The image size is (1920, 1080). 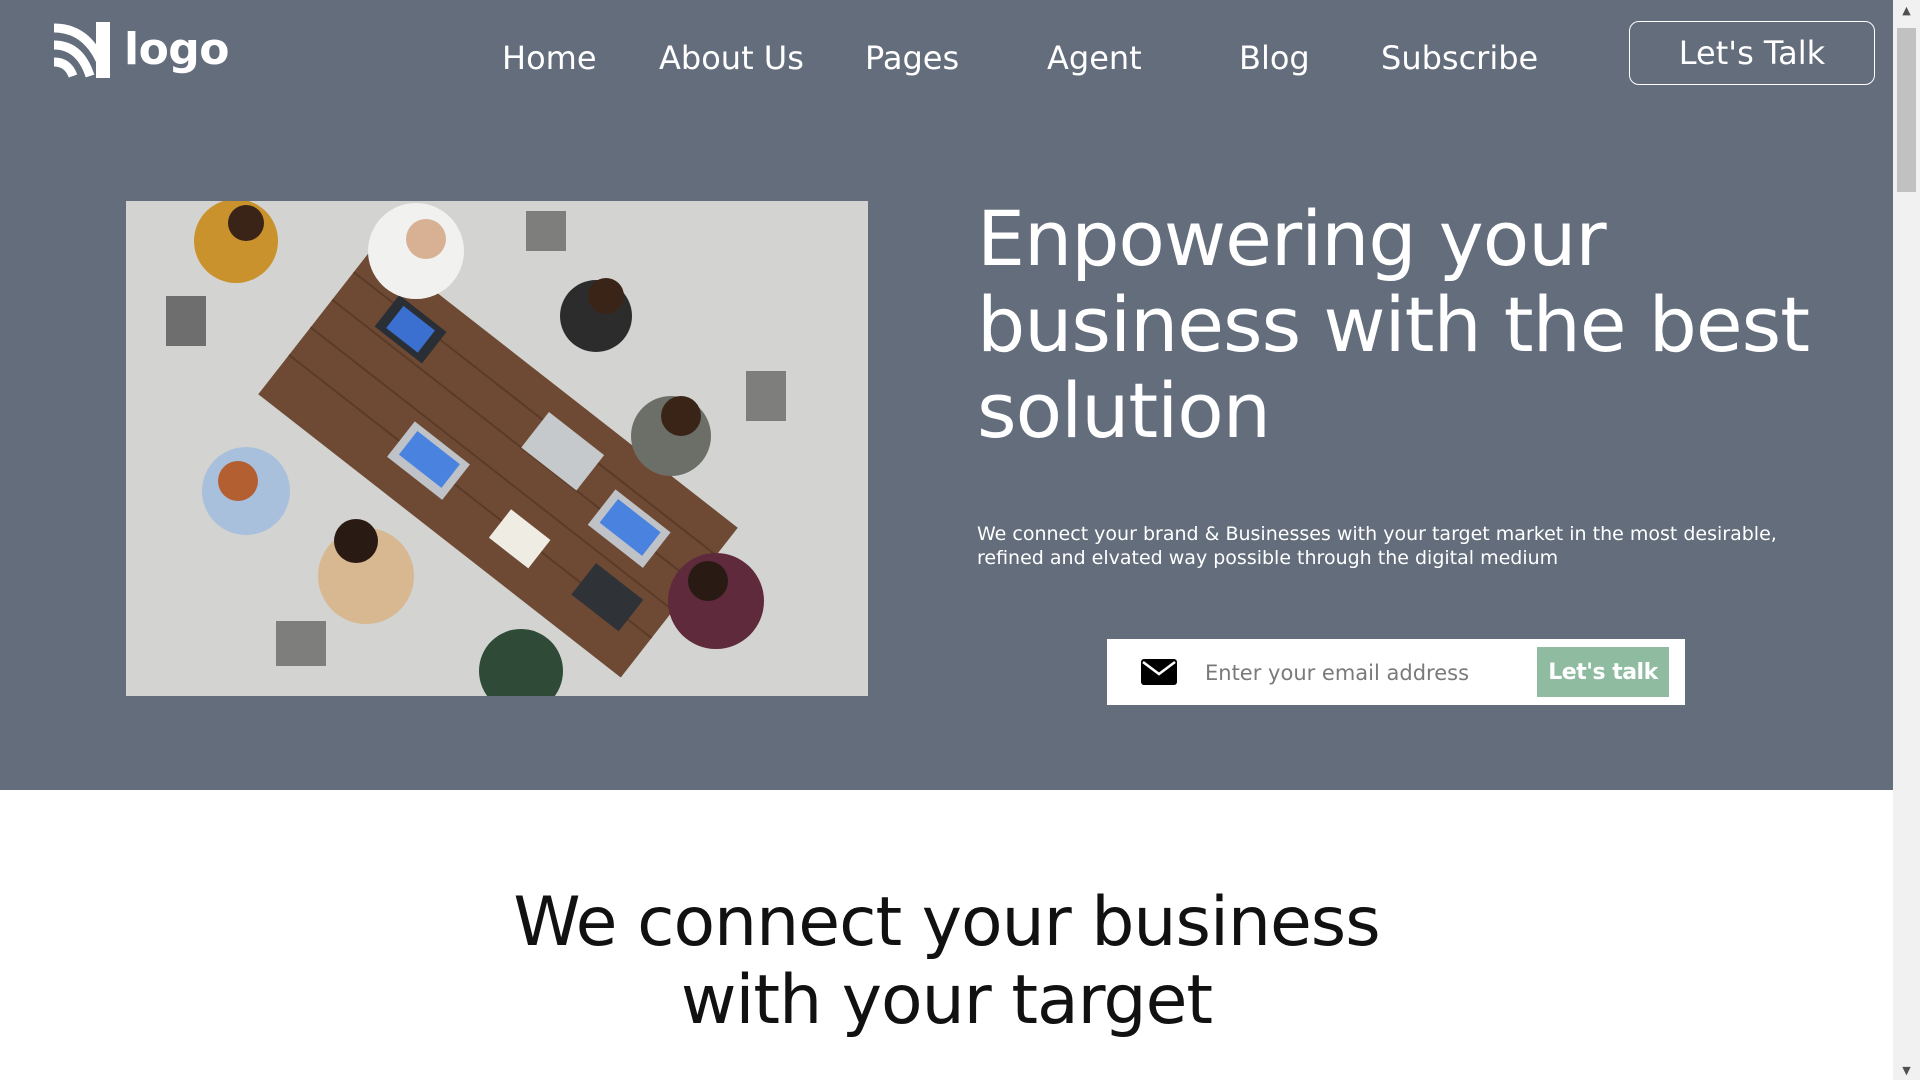 I want to click on scroll-up-arrow-icon: ▲, so click(x=1906, y=10).